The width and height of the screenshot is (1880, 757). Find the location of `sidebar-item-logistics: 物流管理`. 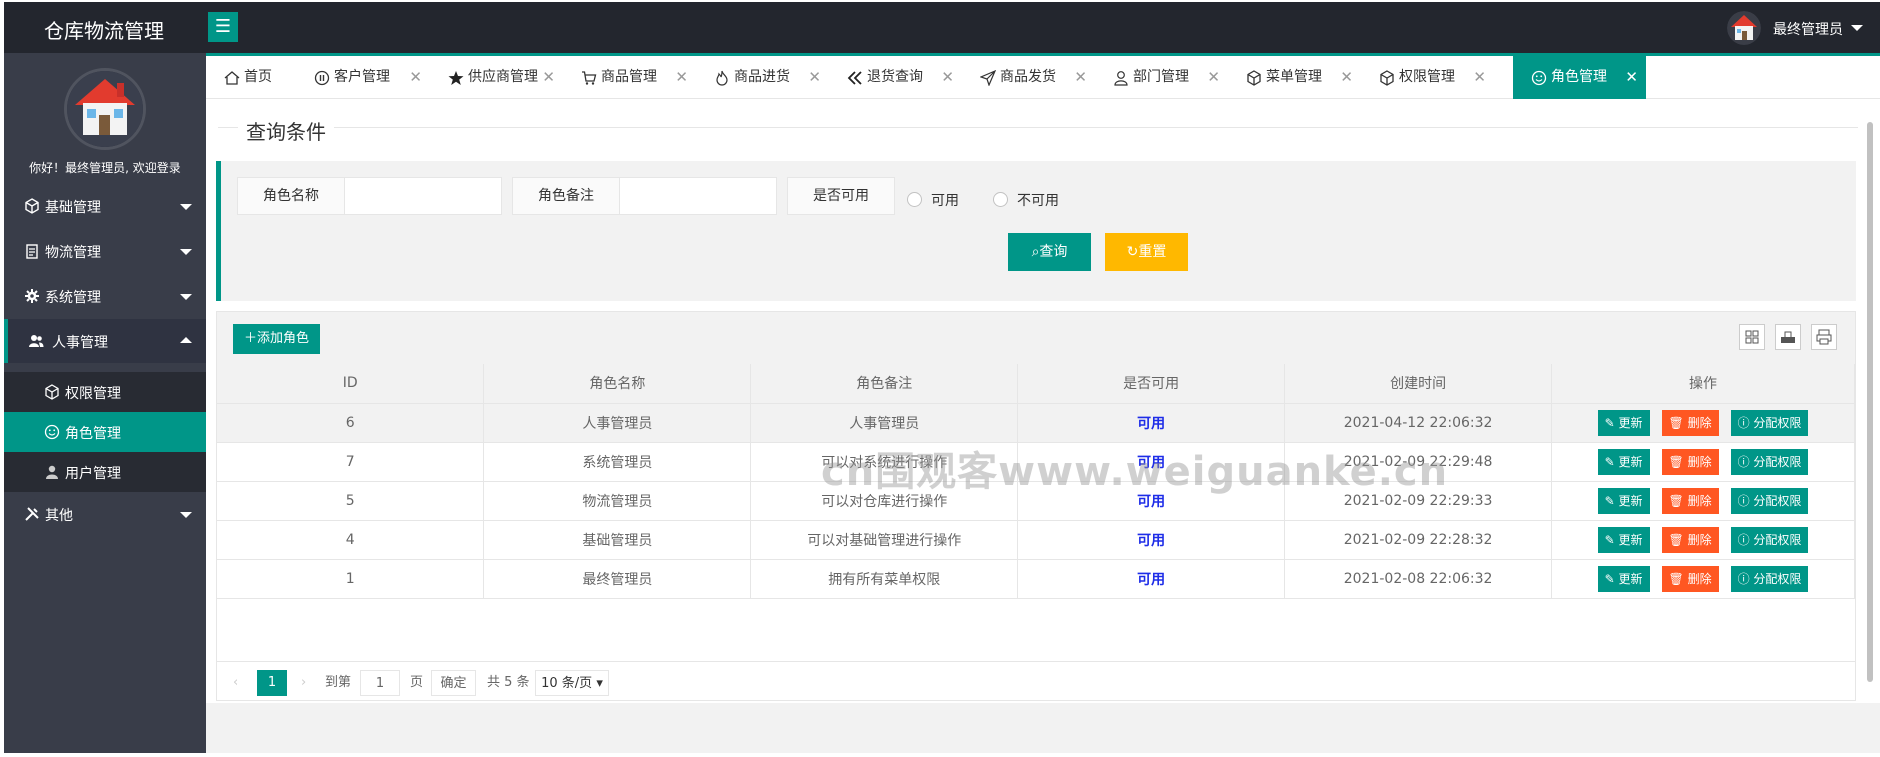

sidebar-item-logistics: 物流管理 is located at coordinates (105, 251).